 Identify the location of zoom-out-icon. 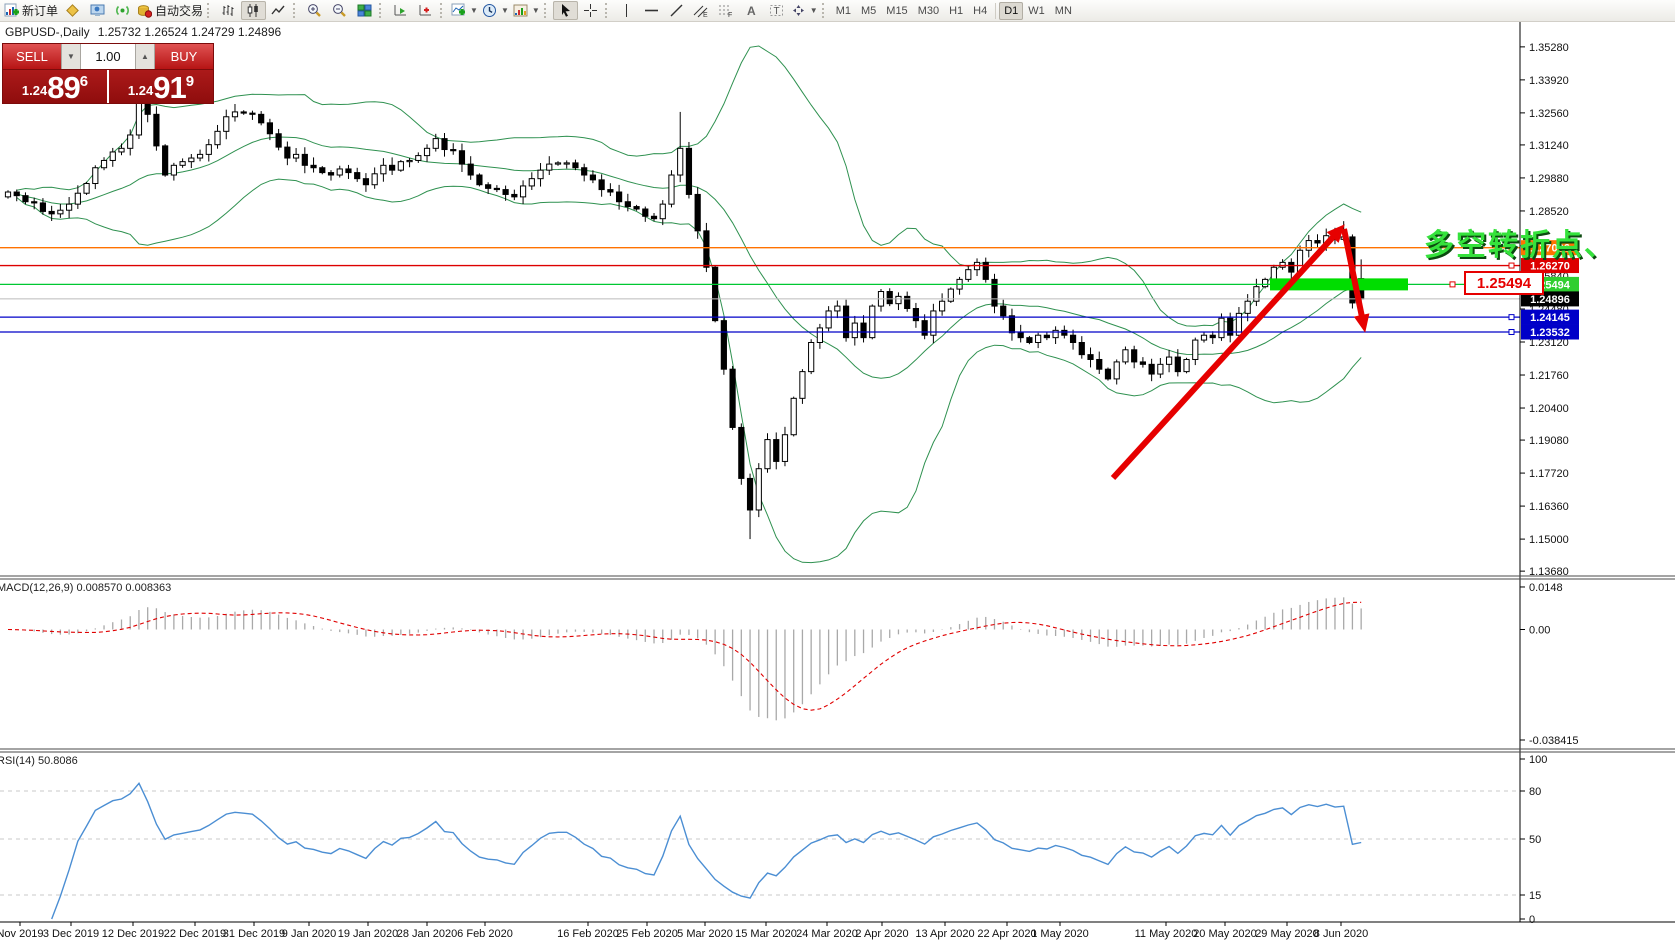
(339, 10).